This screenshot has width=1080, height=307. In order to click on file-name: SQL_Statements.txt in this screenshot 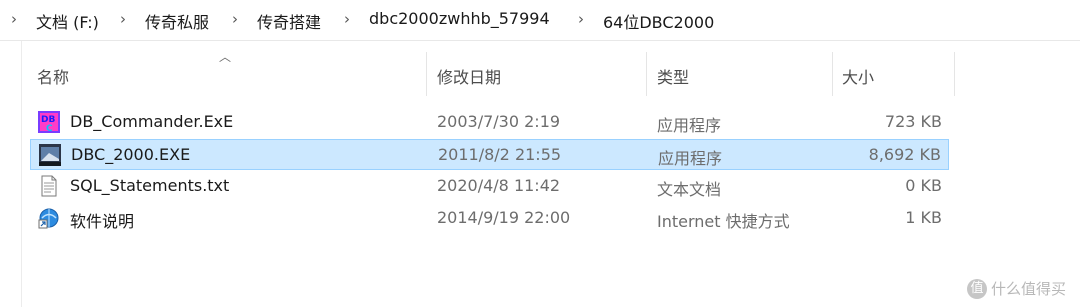, I will do `click(150, 185)`.